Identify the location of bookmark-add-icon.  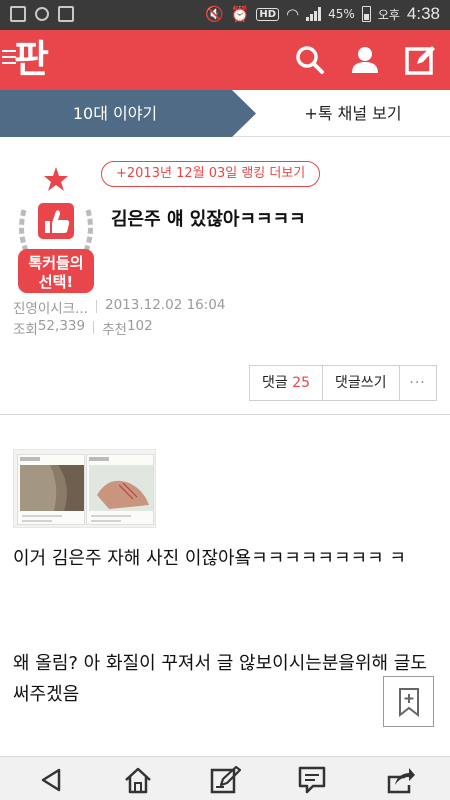
(408, 702).